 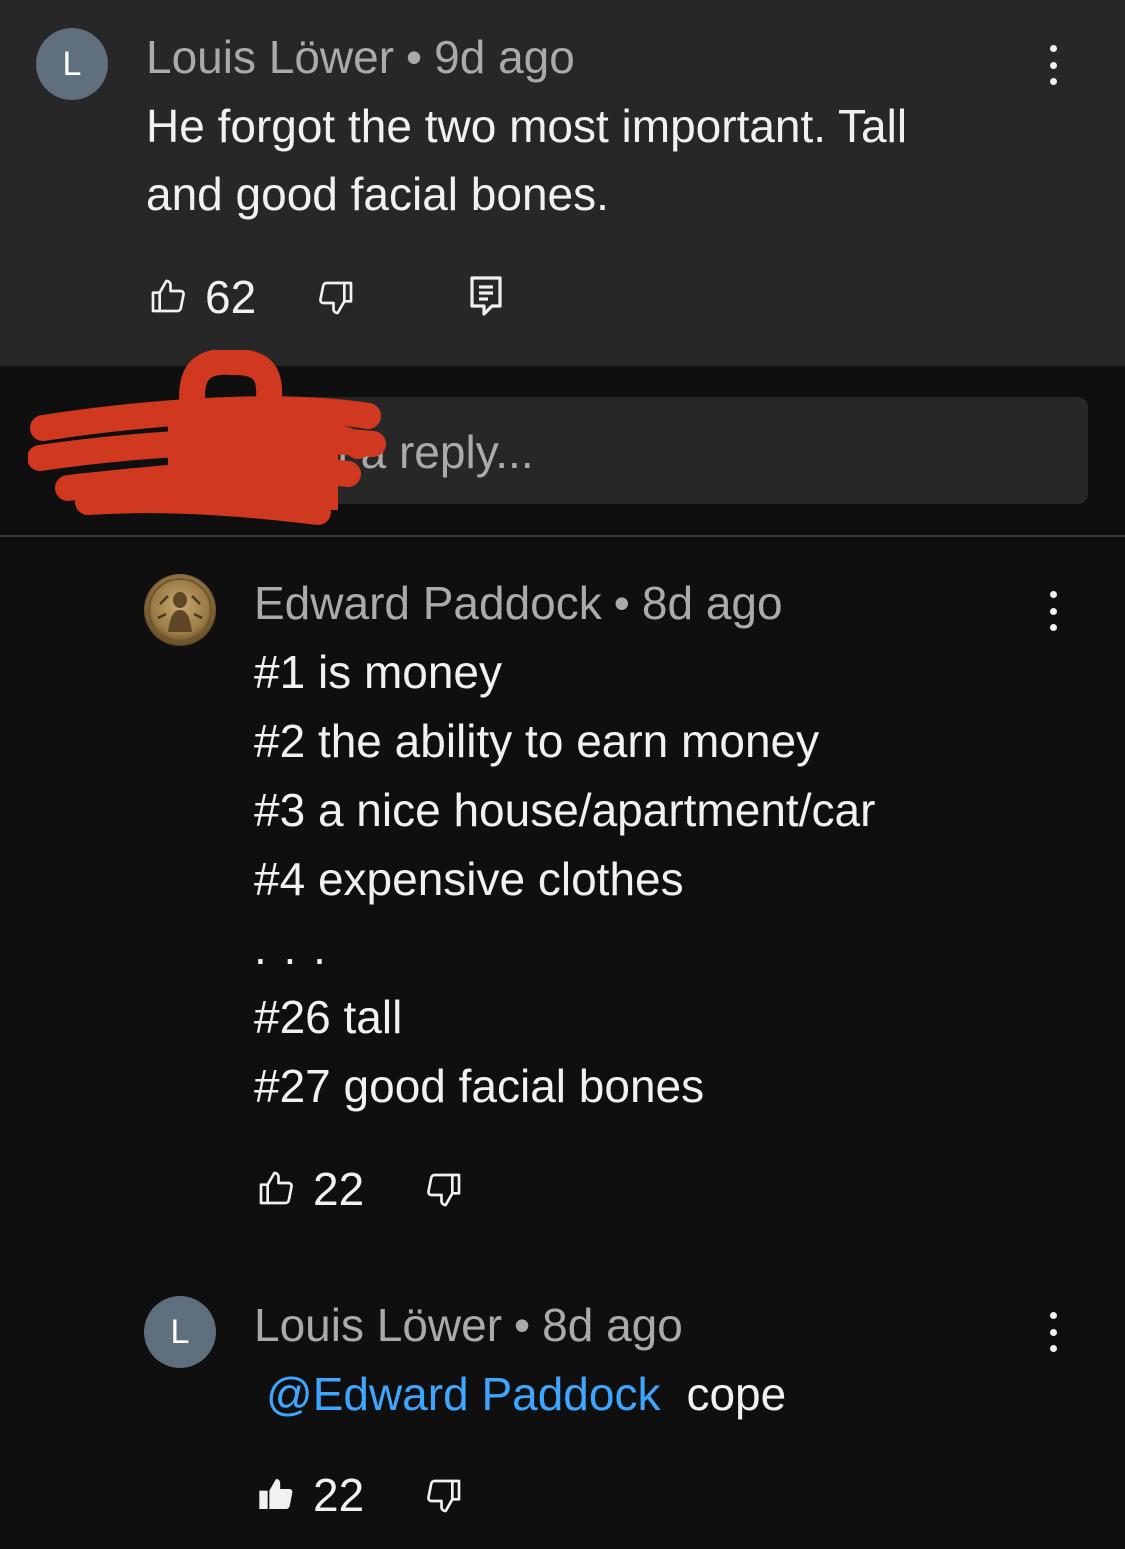 I want to click on like-count: 62, so click(x=231, y=297).